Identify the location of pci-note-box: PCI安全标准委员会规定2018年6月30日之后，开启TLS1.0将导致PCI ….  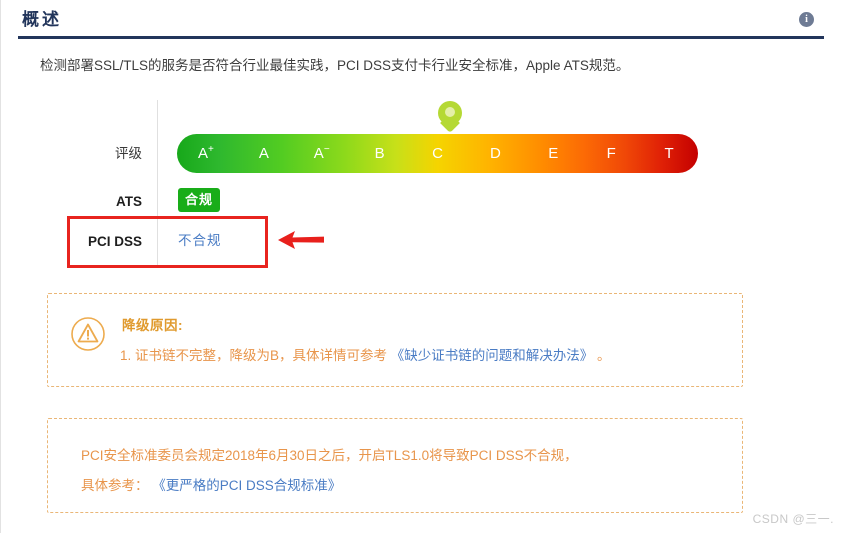
(395, 465).